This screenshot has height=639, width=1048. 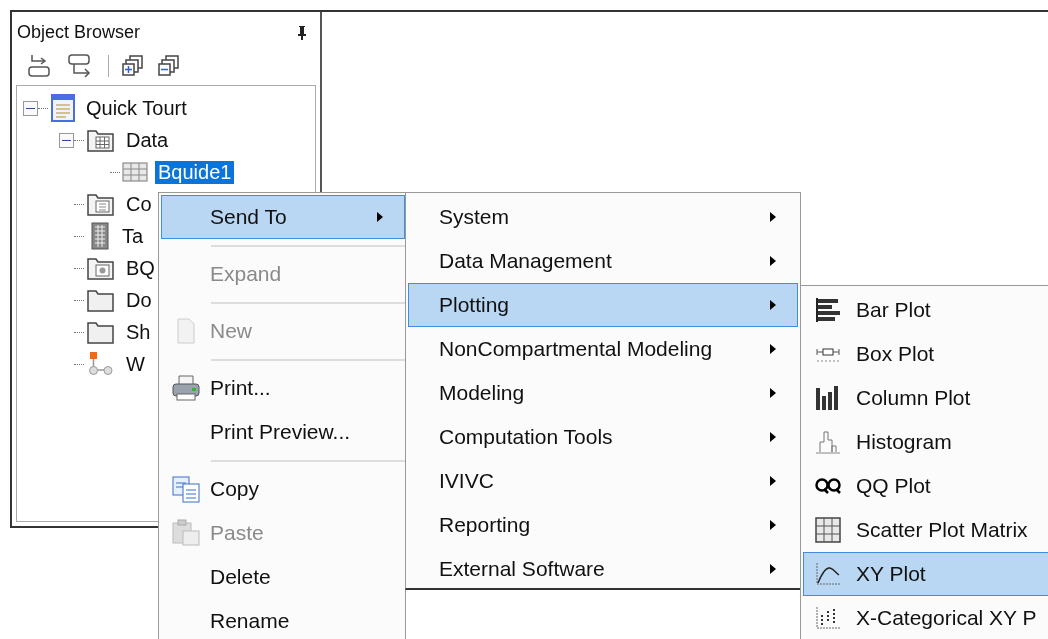 What do you see at coordinates (186, 533) in the screenshot?
I see `clipboard-icon` at bounding box center [186, 533].